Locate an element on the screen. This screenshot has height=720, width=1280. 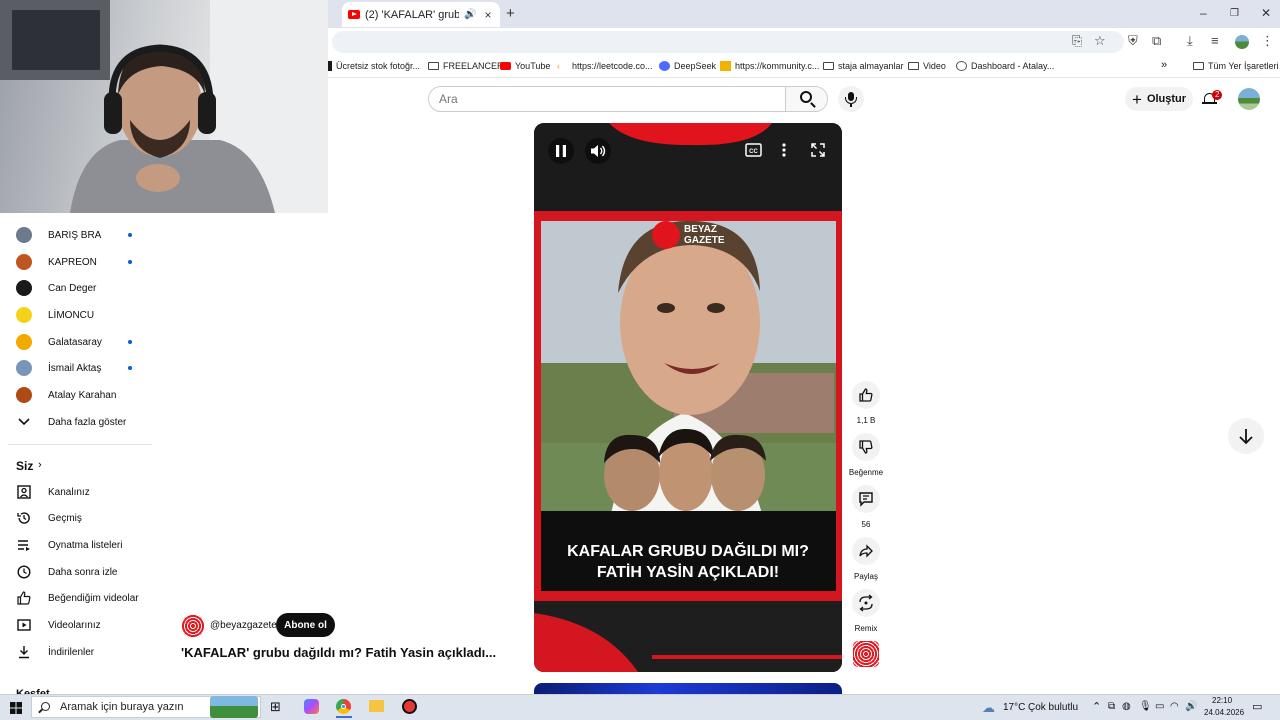
weather-desc: Çok bulutlu is located at coordinates (1053, 707).